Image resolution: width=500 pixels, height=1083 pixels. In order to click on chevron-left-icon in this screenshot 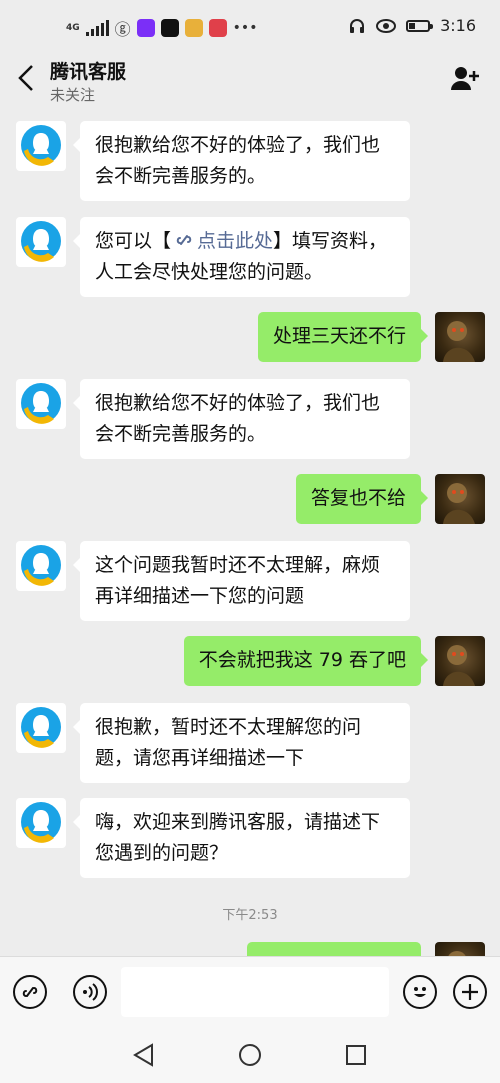, I will do `click(25, 78)`.